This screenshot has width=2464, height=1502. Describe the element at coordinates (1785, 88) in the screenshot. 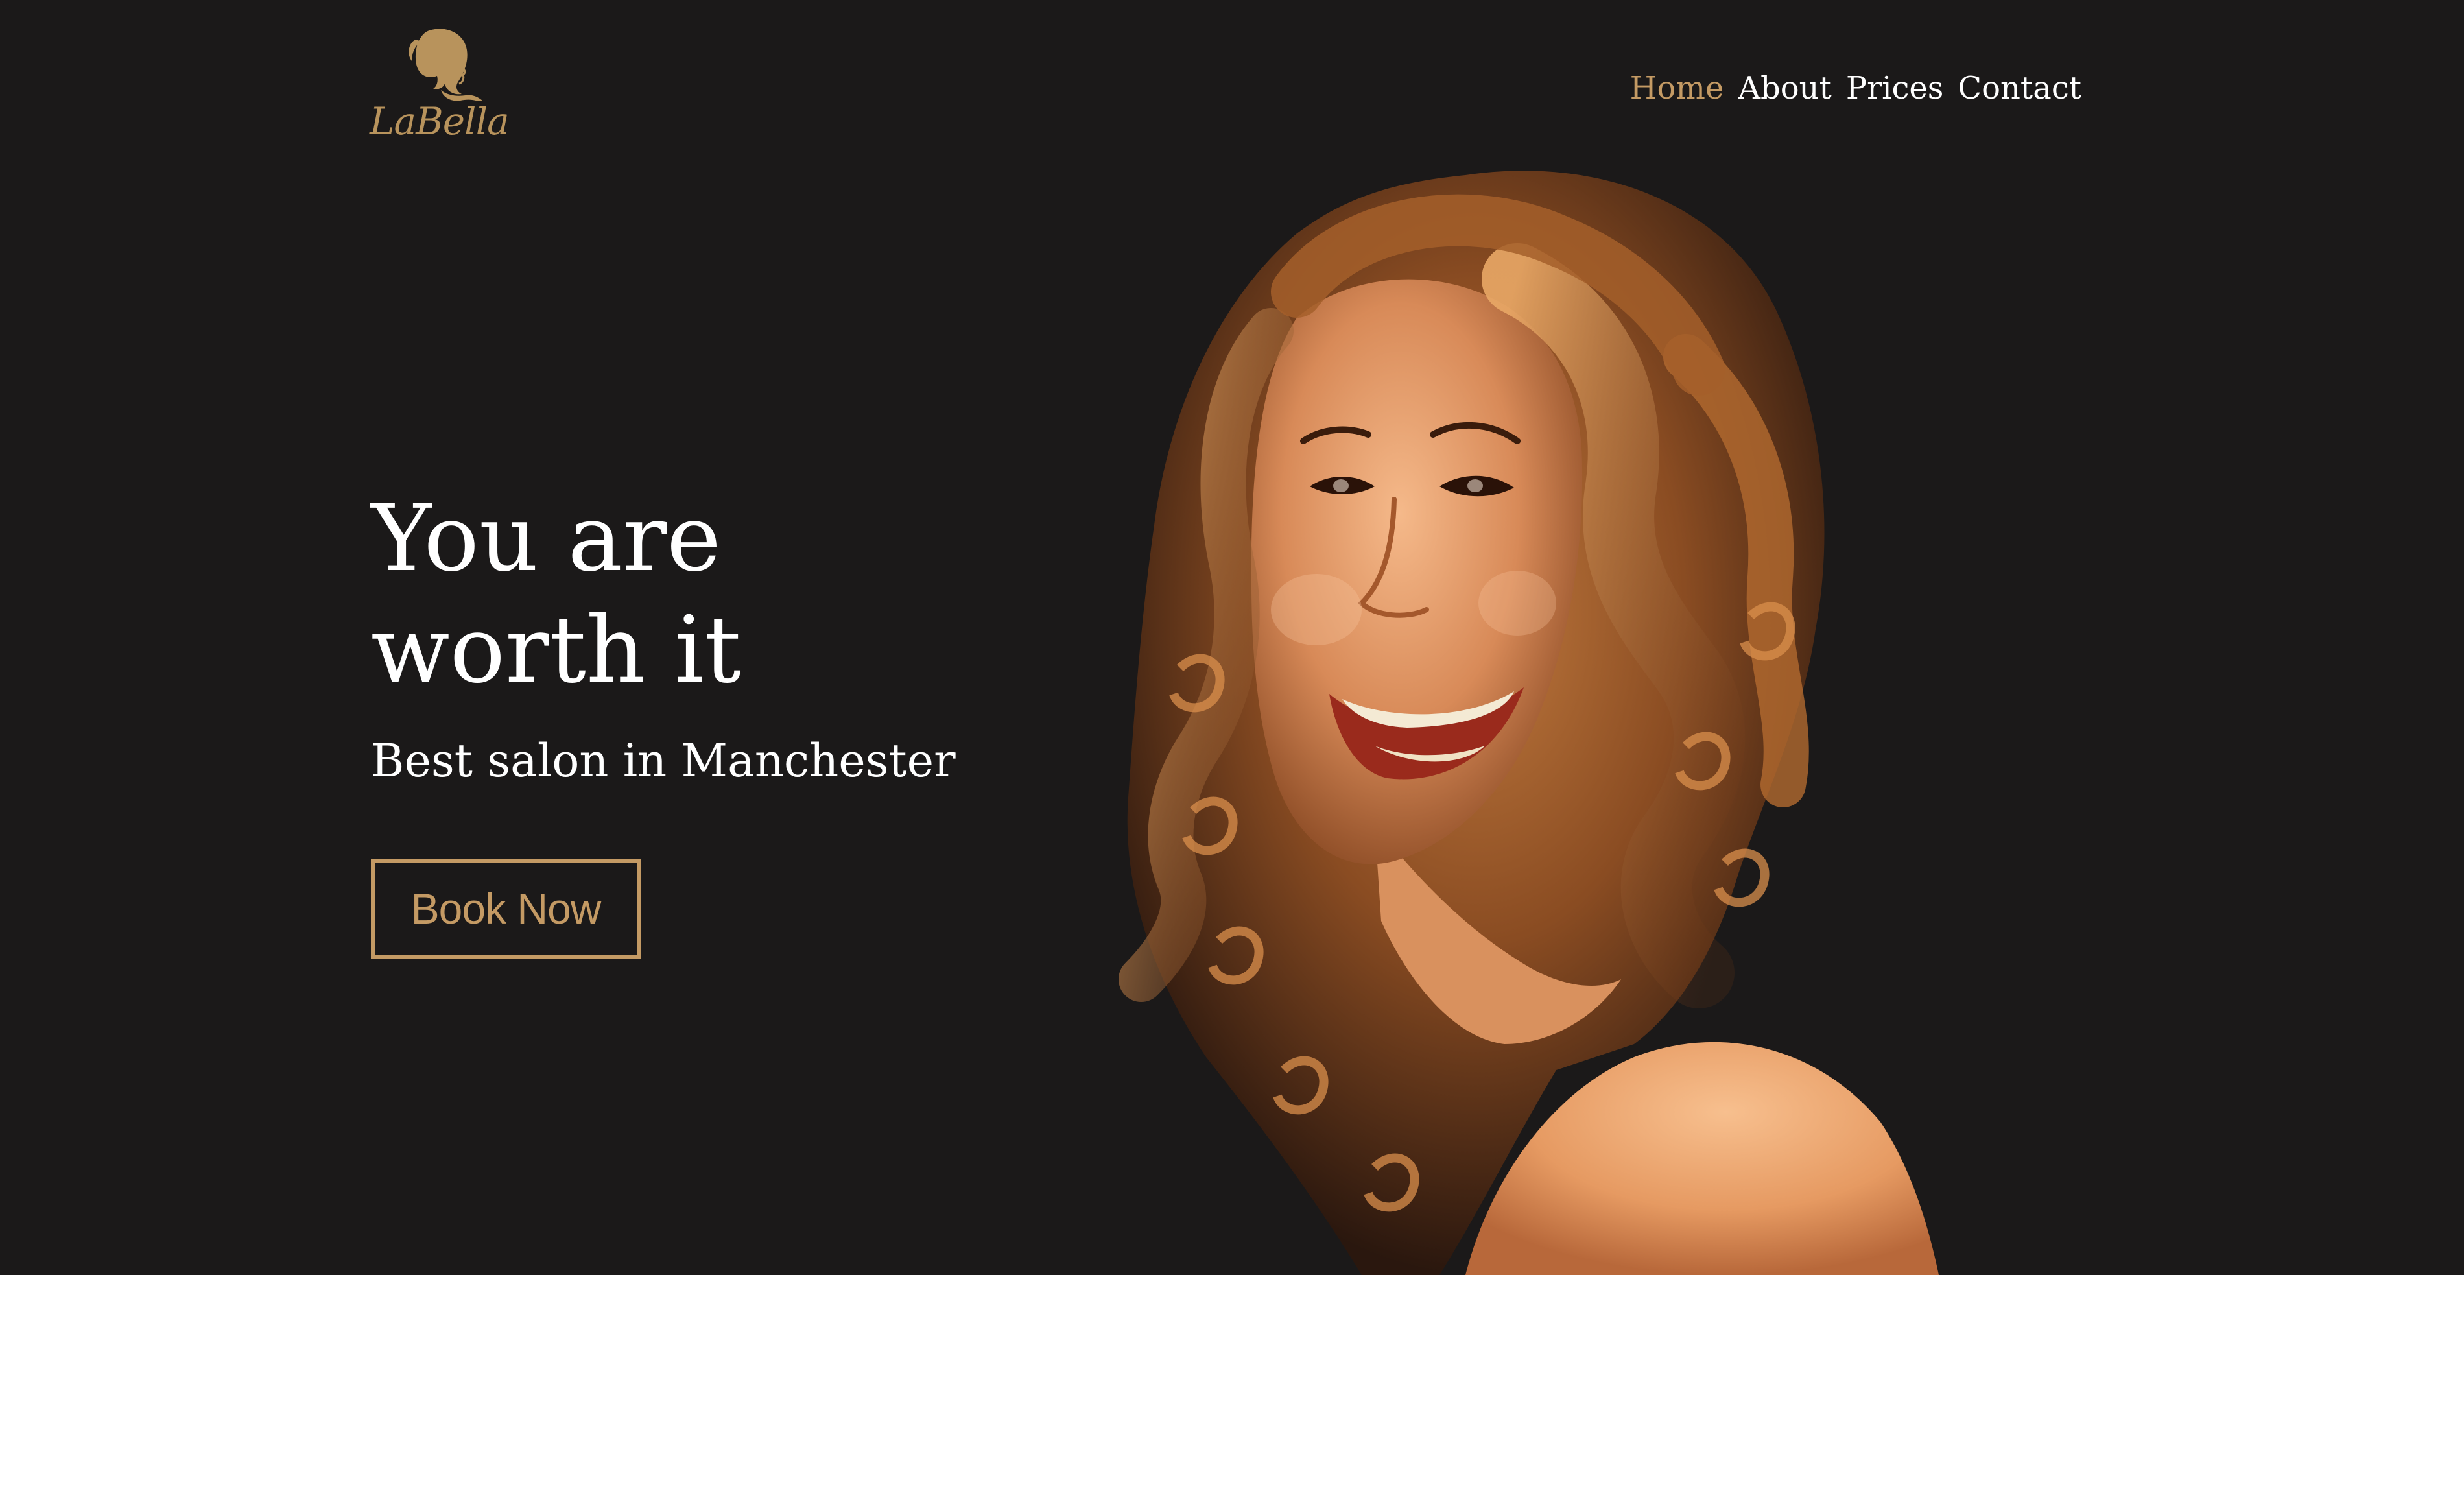

I see `nav-item-about: About` at that location.